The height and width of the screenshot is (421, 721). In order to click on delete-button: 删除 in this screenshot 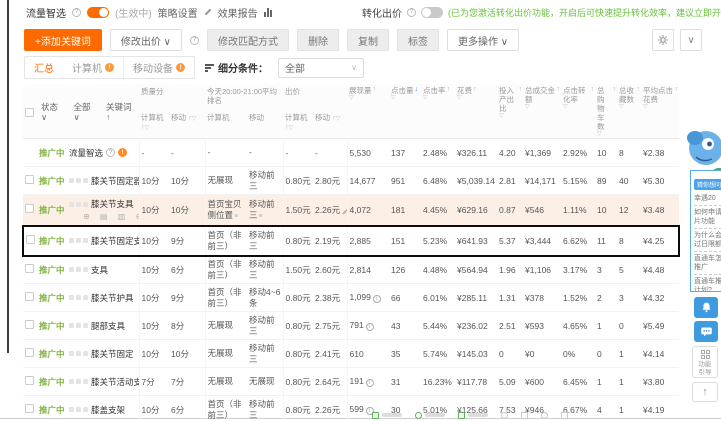, I will do `click(317, 40)`.